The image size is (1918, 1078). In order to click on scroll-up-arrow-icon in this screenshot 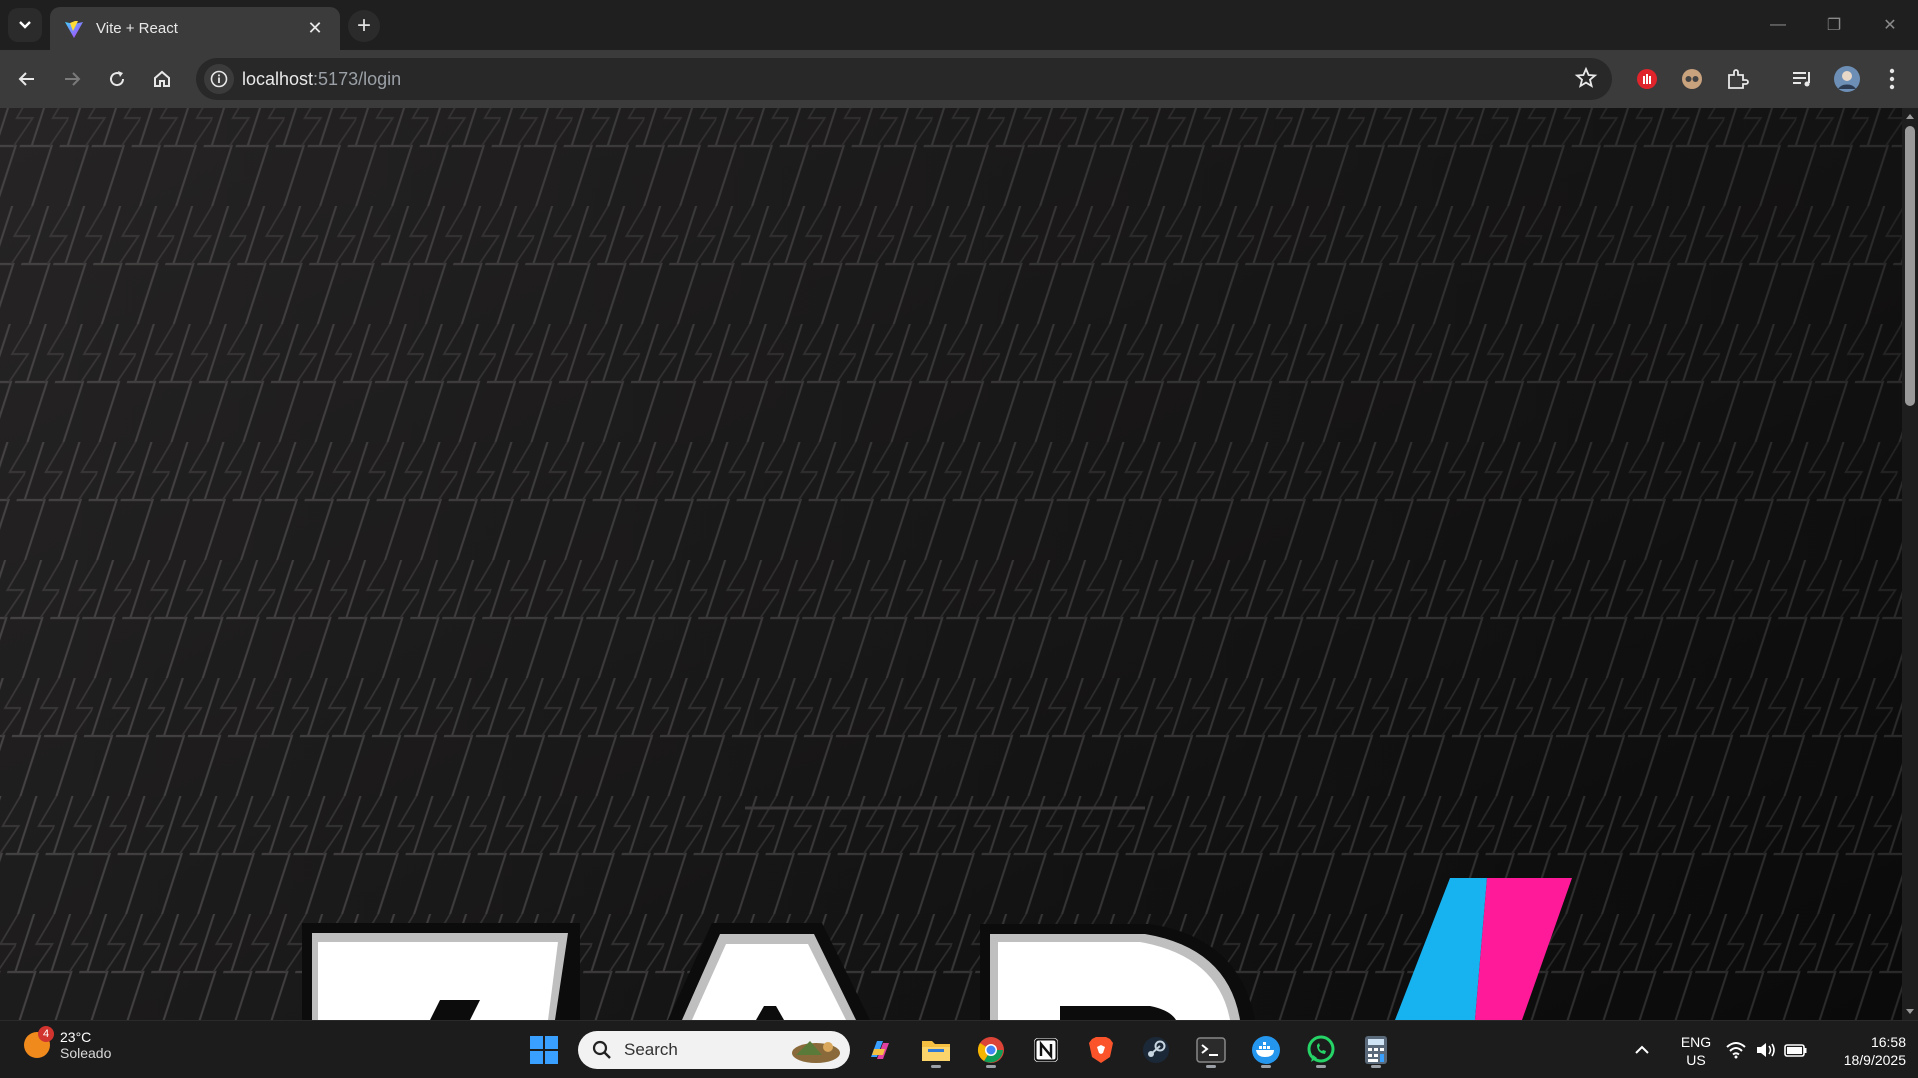, I will do `click(1910, 116)`.